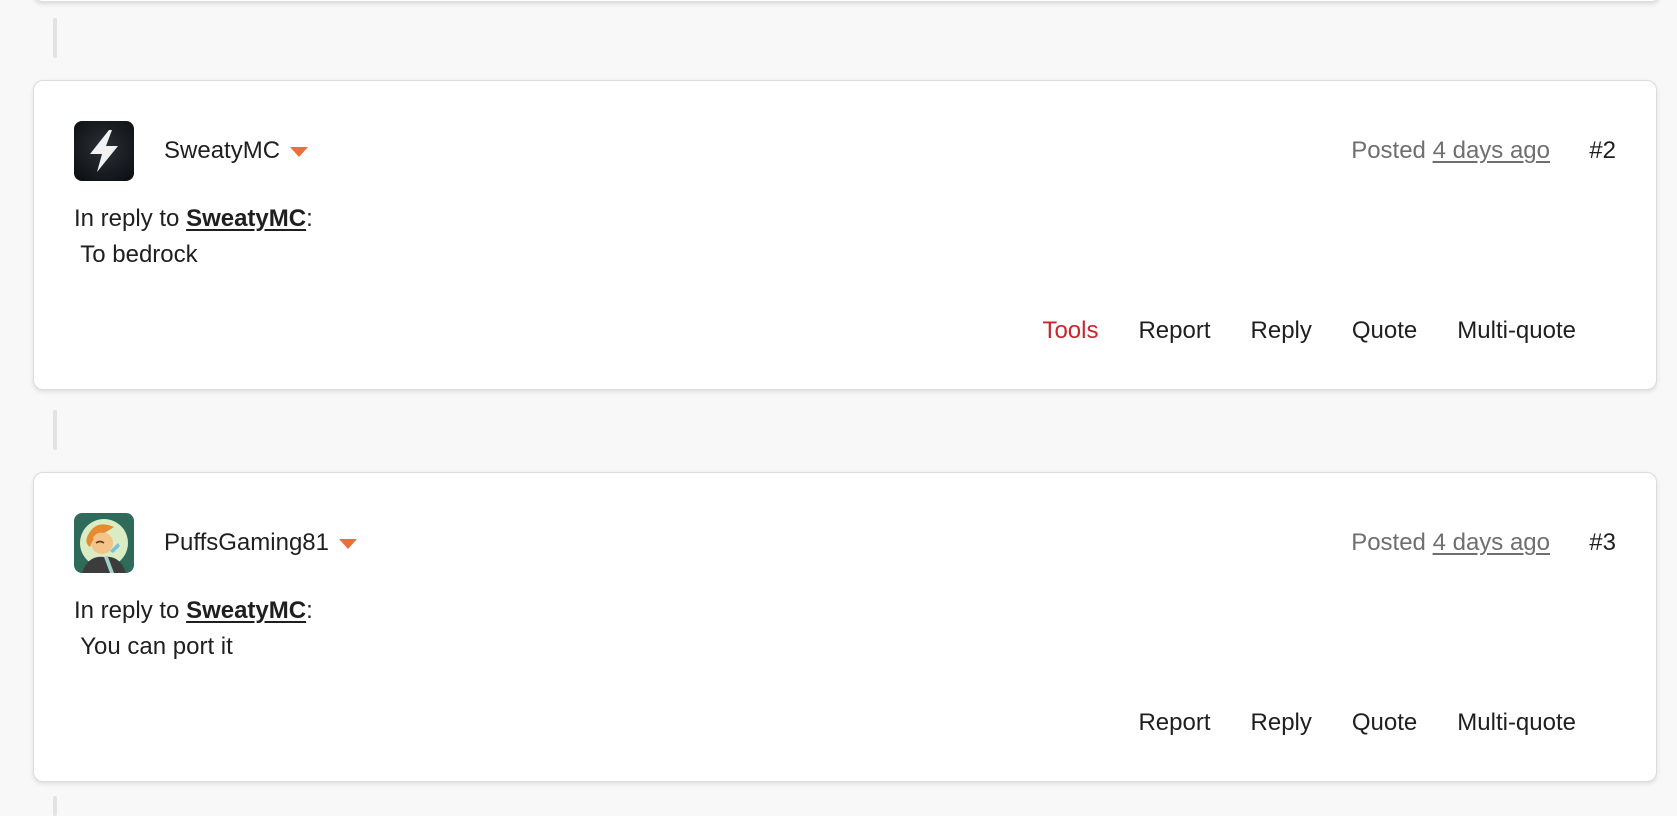 Image resolution: width=1677 pixels, height=816 pixels. I want to click on username: PuffsGaming81, so click(246, 542).